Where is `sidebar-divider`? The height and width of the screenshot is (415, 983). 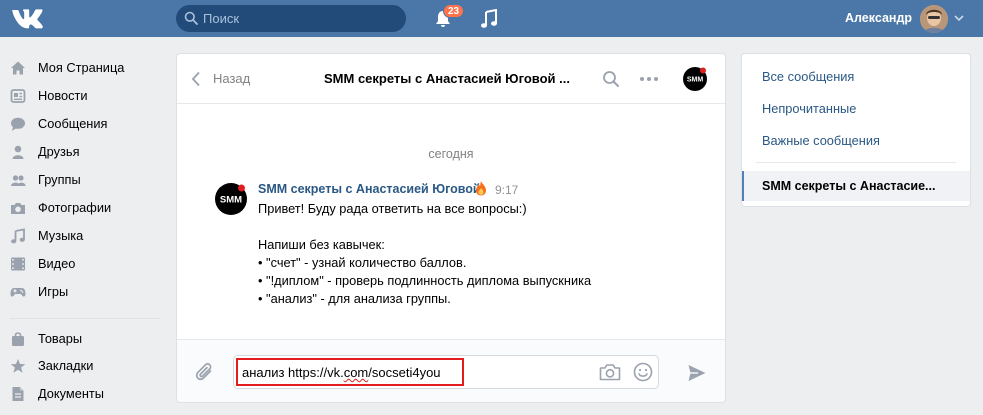 sidebar-divider is located at coordinates (85, 318).